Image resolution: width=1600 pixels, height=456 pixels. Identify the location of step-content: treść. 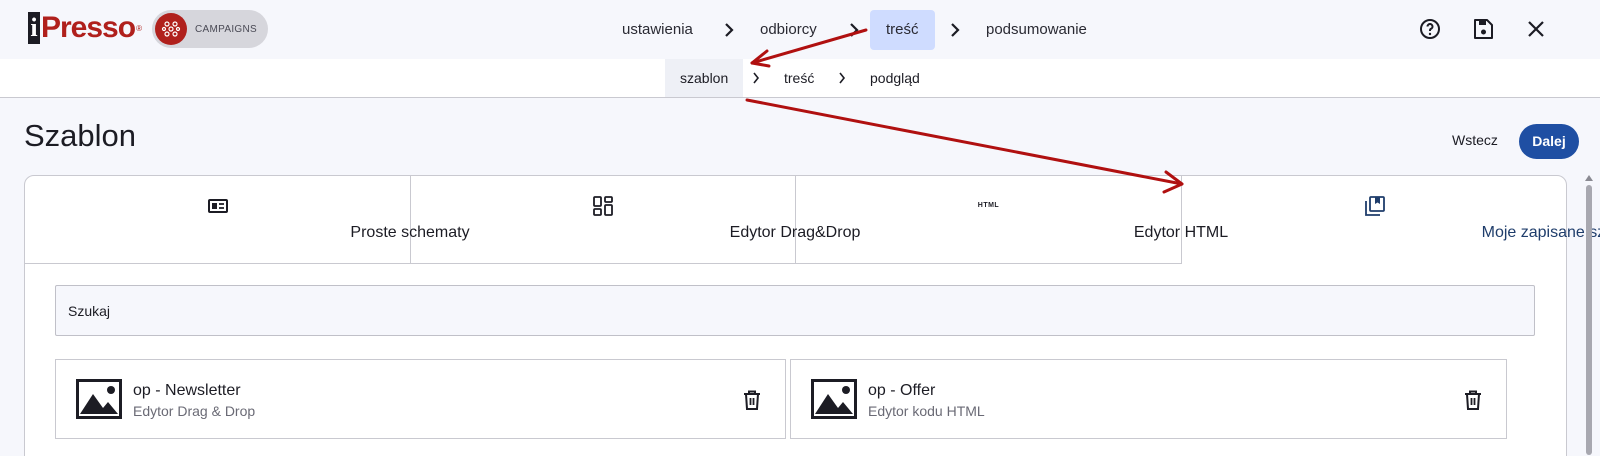
(902, 30).